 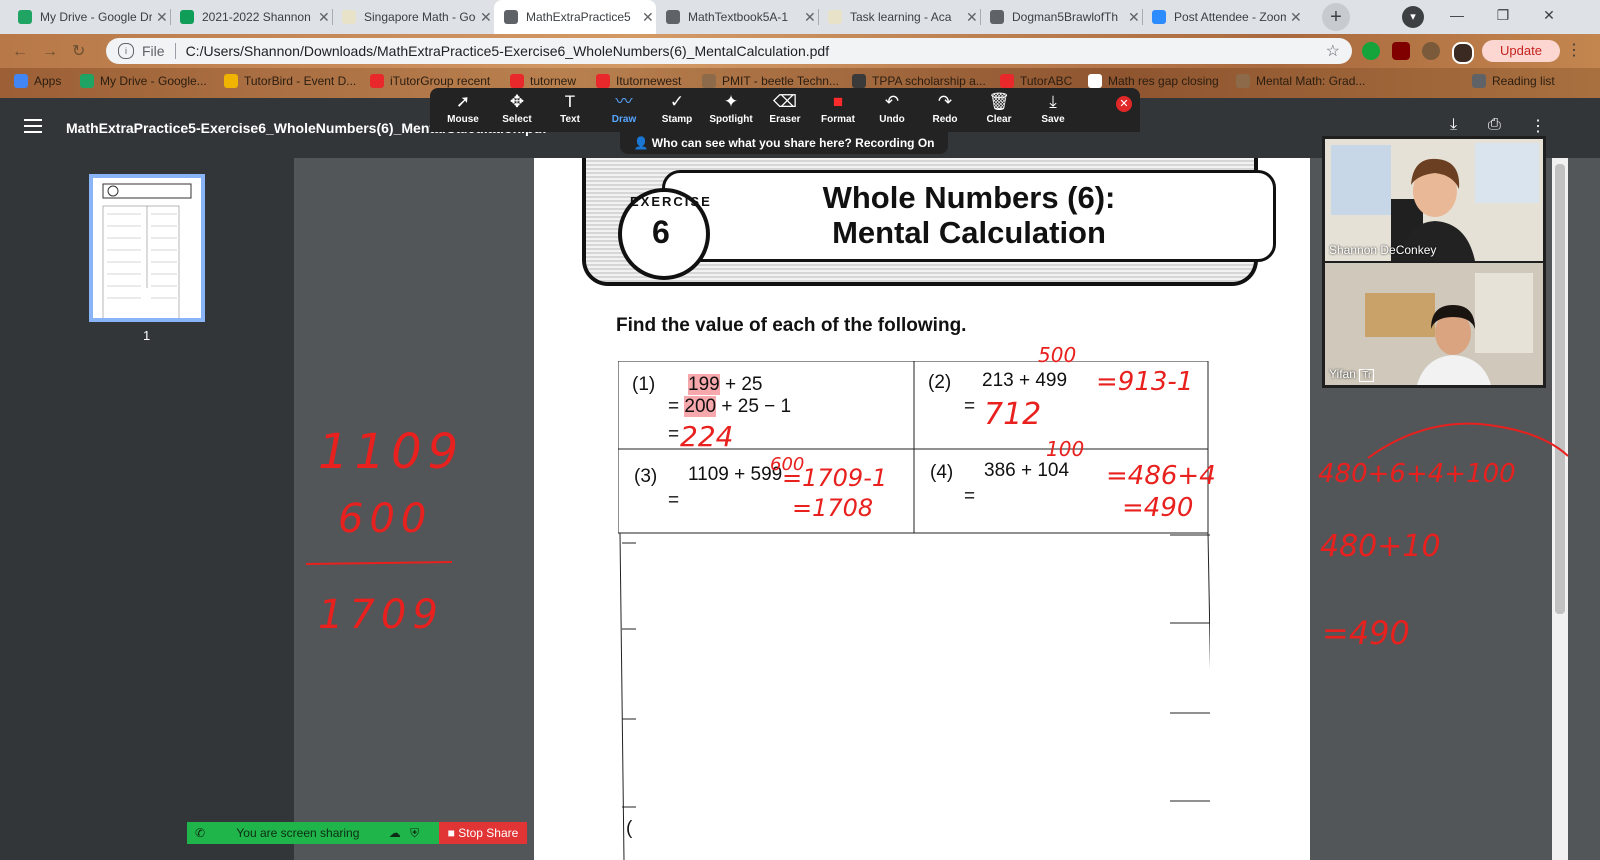 I want to click on extension-green-icon, so click(x=1371, y=51).